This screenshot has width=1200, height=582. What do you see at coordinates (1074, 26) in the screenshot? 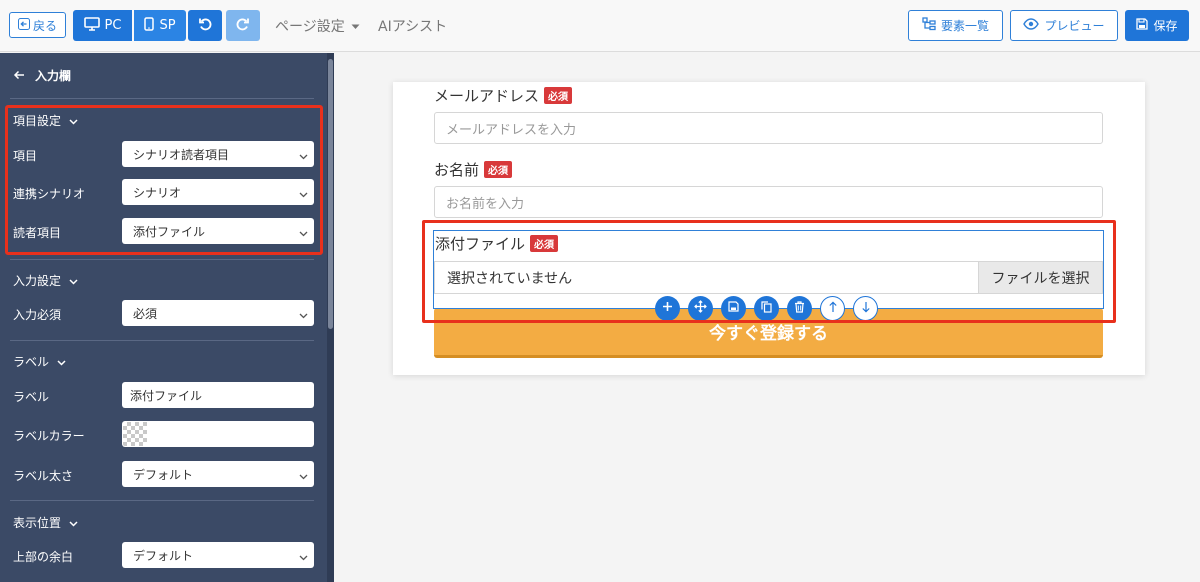
I see `preview-label: プレビュー` at bounding box center [1074, 26].